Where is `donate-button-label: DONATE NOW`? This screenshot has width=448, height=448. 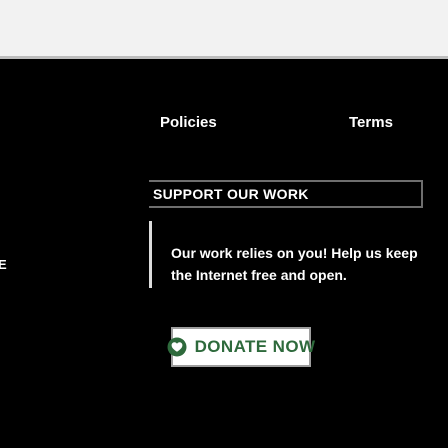 donate-button-label: DONATE NOW is located at coordinates (255, 346).